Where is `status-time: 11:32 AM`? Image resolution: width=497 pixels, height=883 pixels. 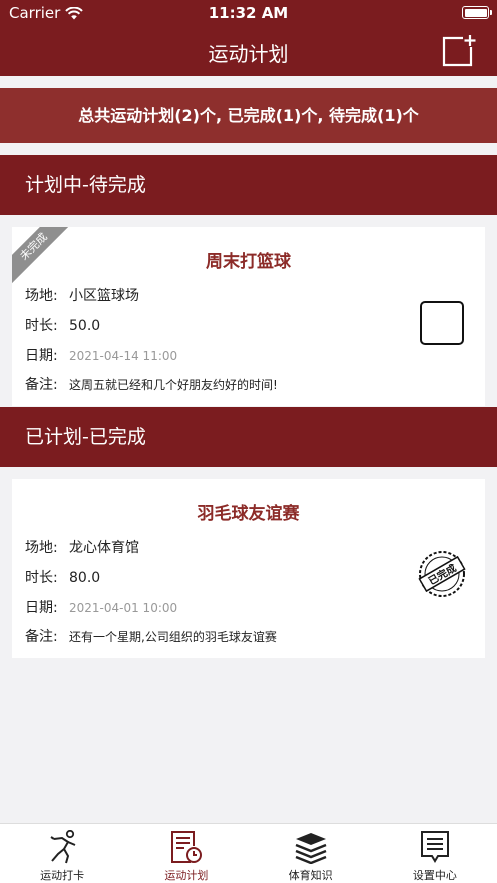 status-time: 11:32 AM is located at coordinates (248, 13).